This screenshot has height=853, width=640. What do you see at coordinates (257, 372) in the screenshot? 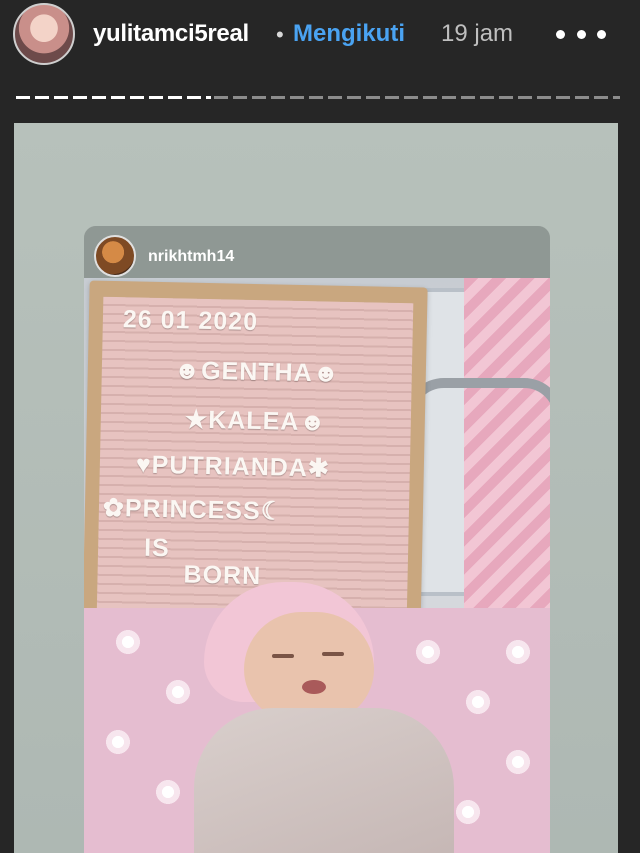
I see `board-line-1: ☻GENTHA☻` at bounding box center [257, 372].